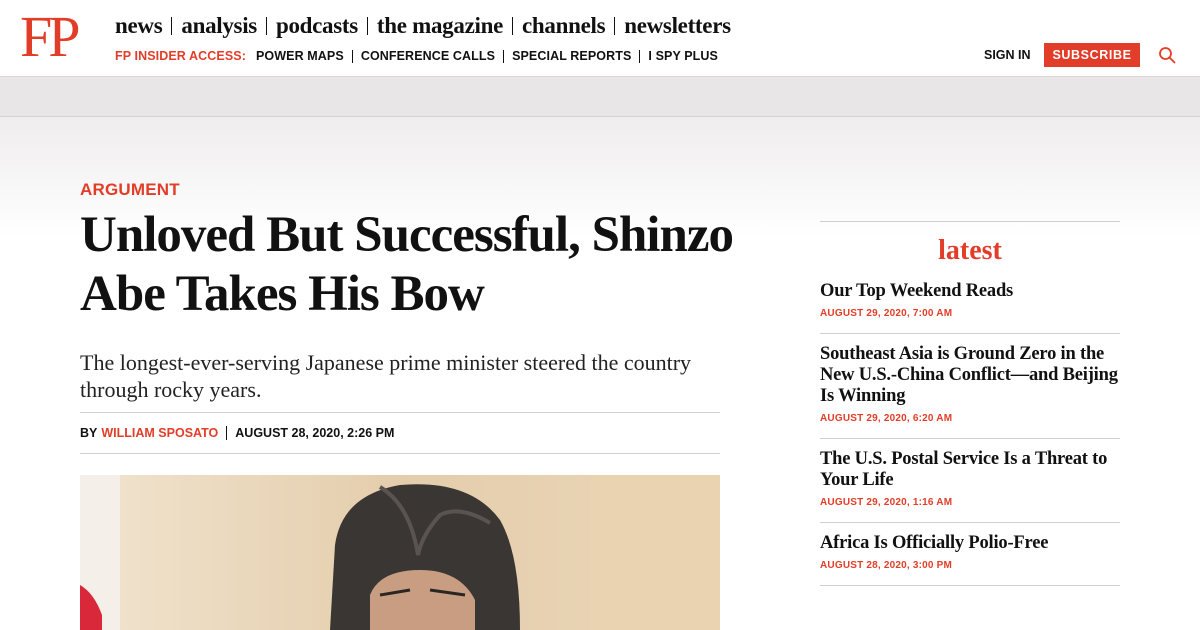  I want to click on byline-prefix: BY, so click(89, 433).